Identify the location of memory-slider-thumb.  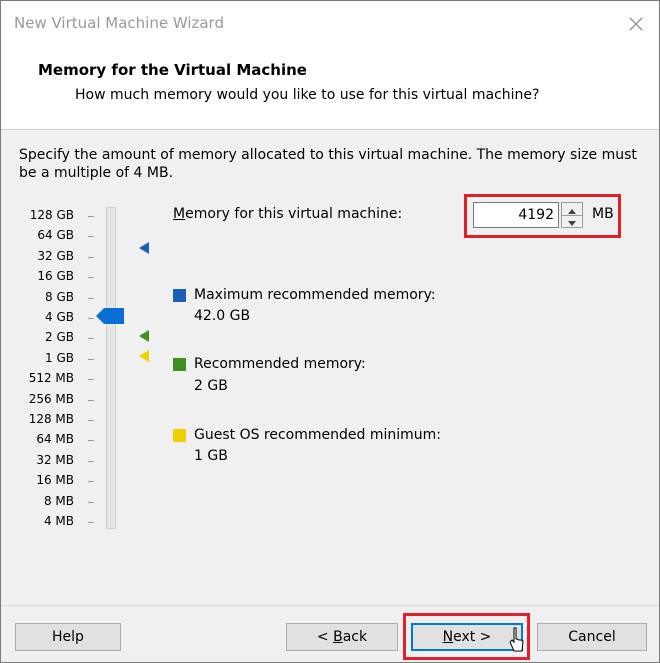
(111, 316).